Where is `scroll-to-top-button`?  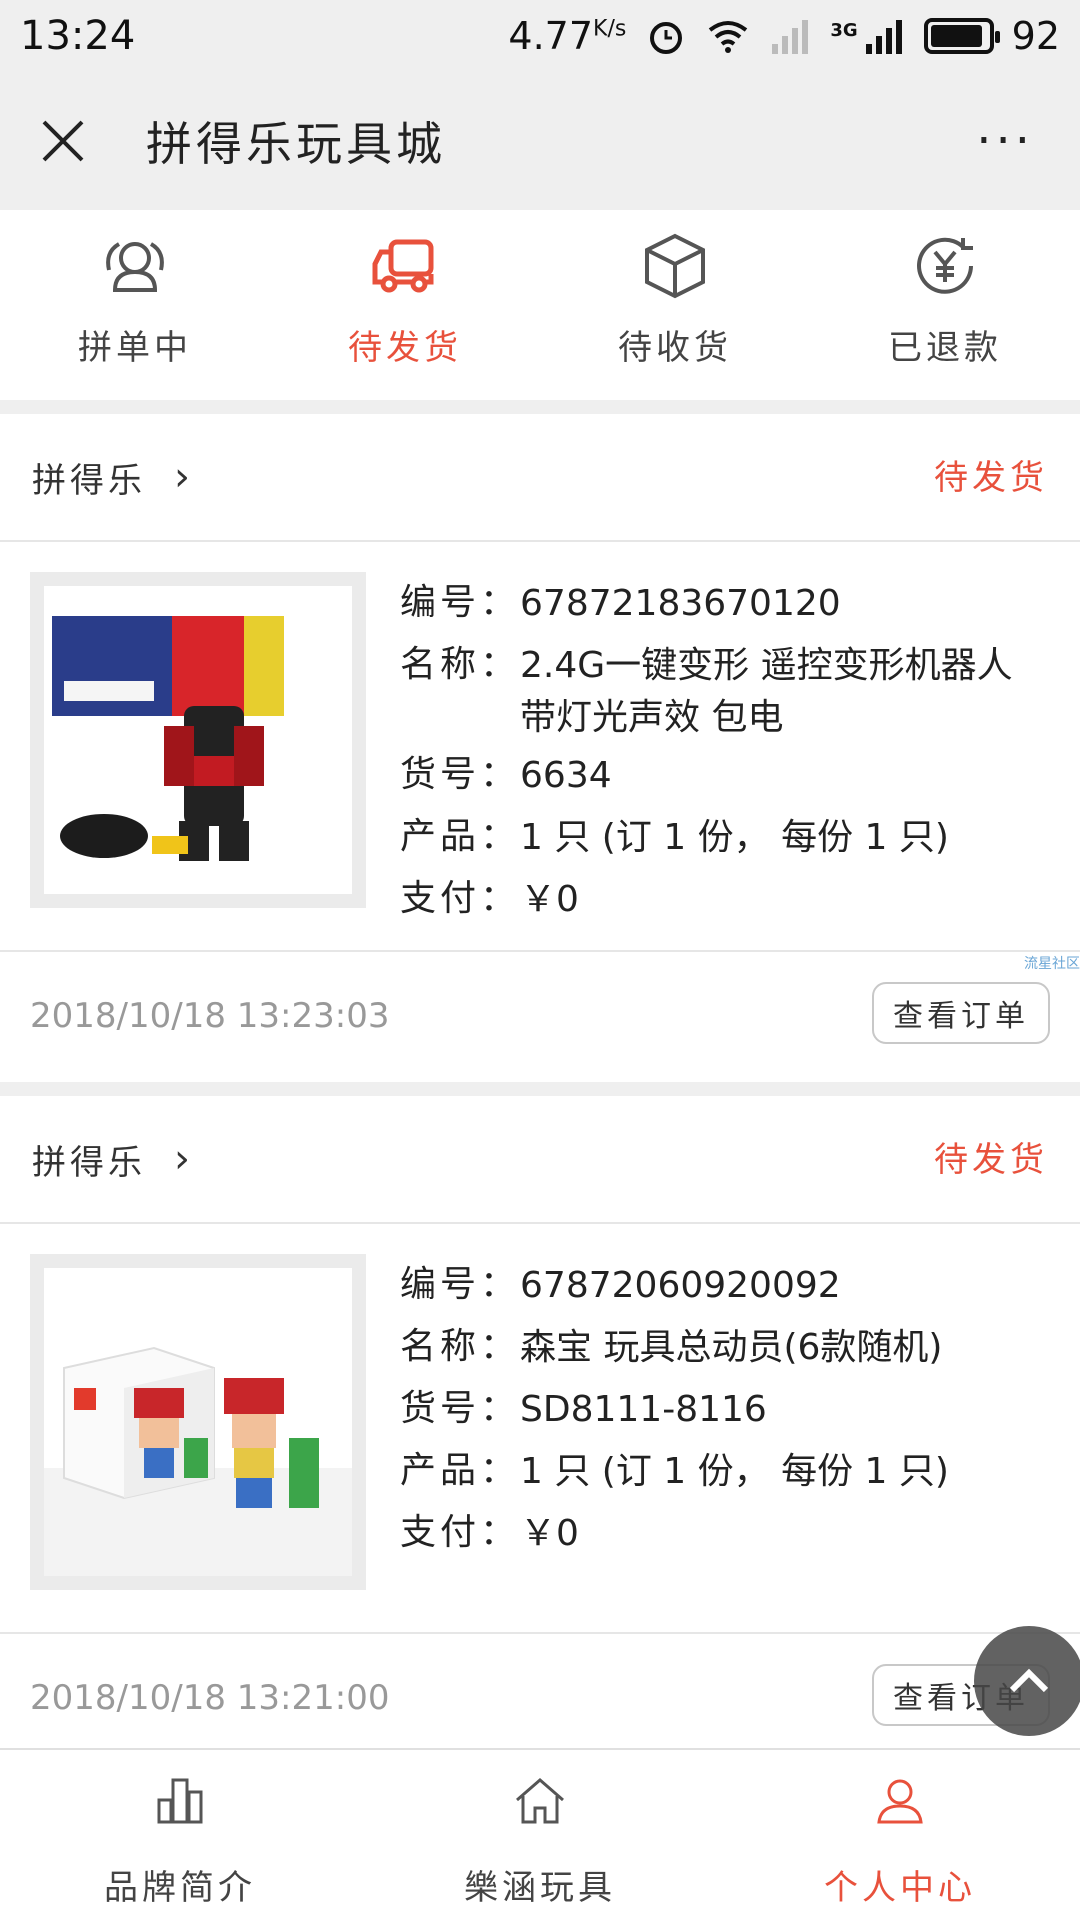
scroll-to-top-button is located at coordinates (1027, 1681).